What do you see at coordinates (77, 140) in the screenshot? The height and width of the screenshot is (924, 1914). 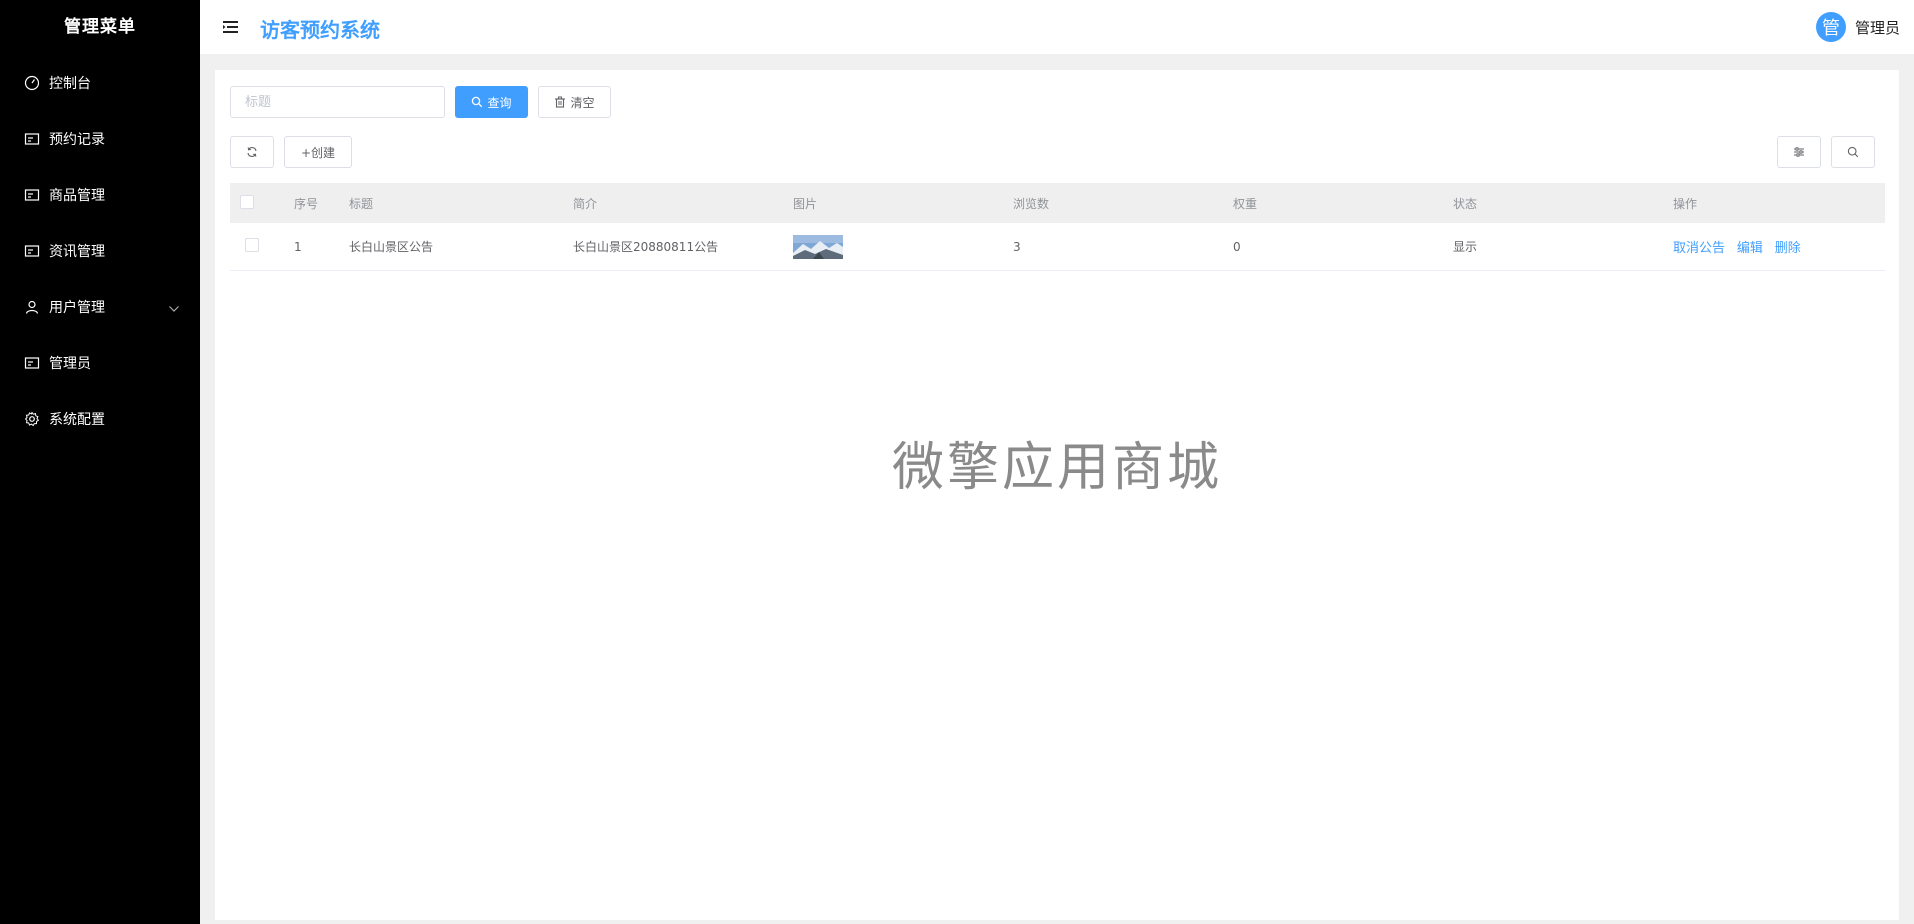 I see `sidebar-item-label: 预约记录` at bounding box center [77, 140].